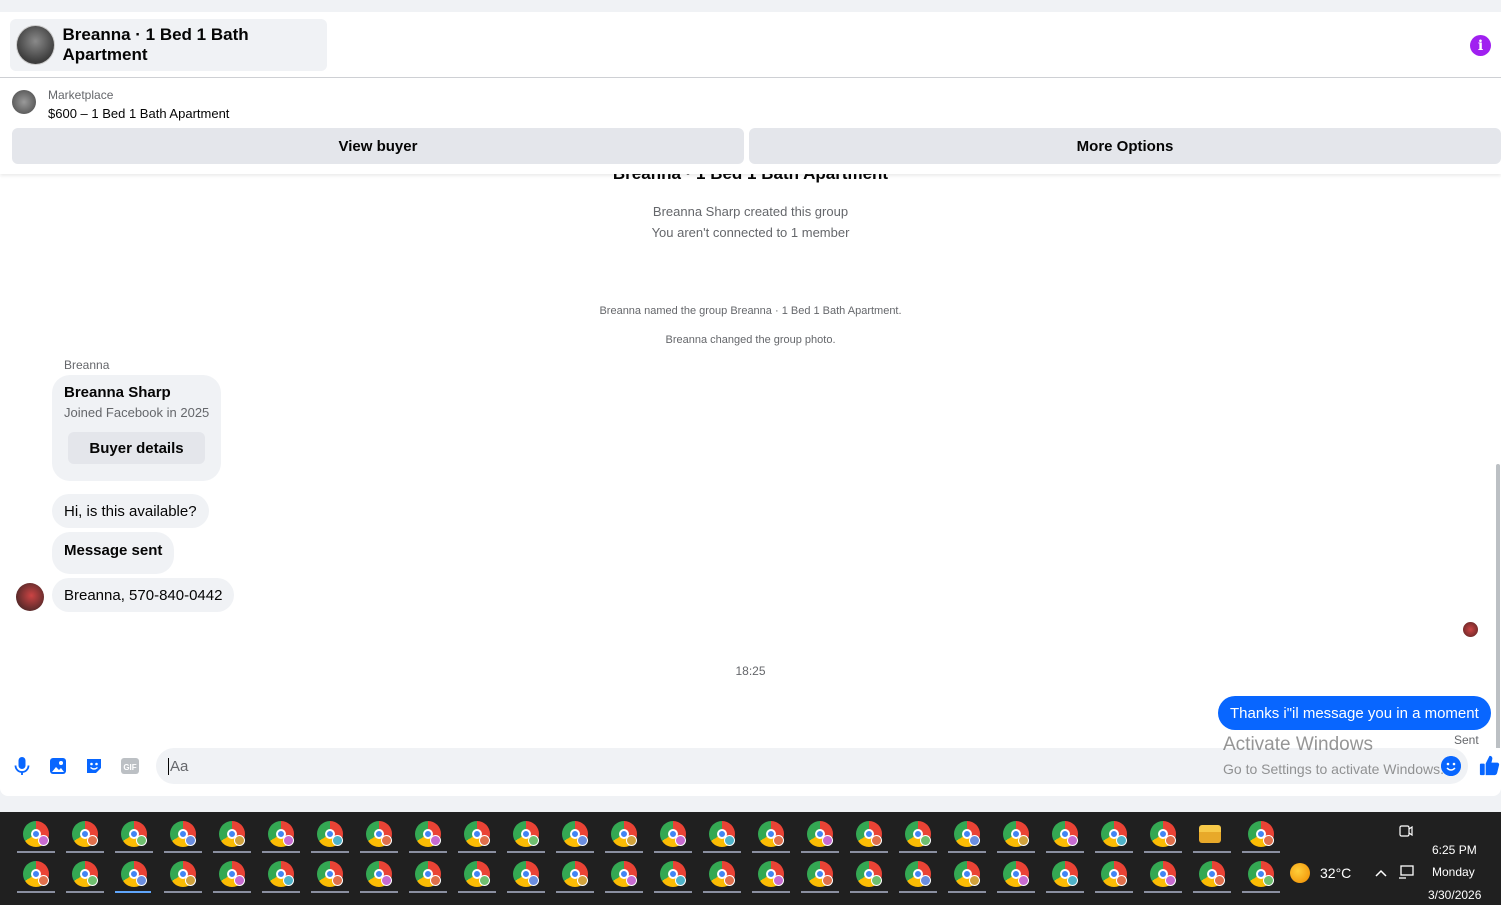  I want to click on buyer-name: Breanna Sharp, so click(117, 392).